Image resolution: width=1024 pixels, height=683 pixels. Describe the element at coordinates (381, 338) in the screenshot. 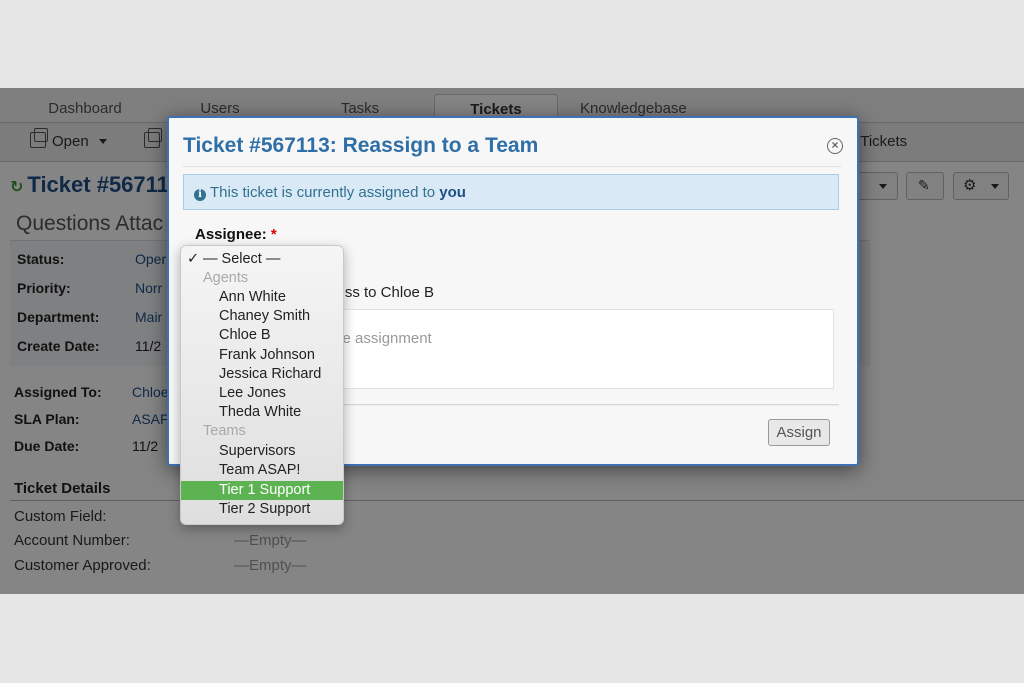

I see `comment-placeholder: the assignment` at that location.